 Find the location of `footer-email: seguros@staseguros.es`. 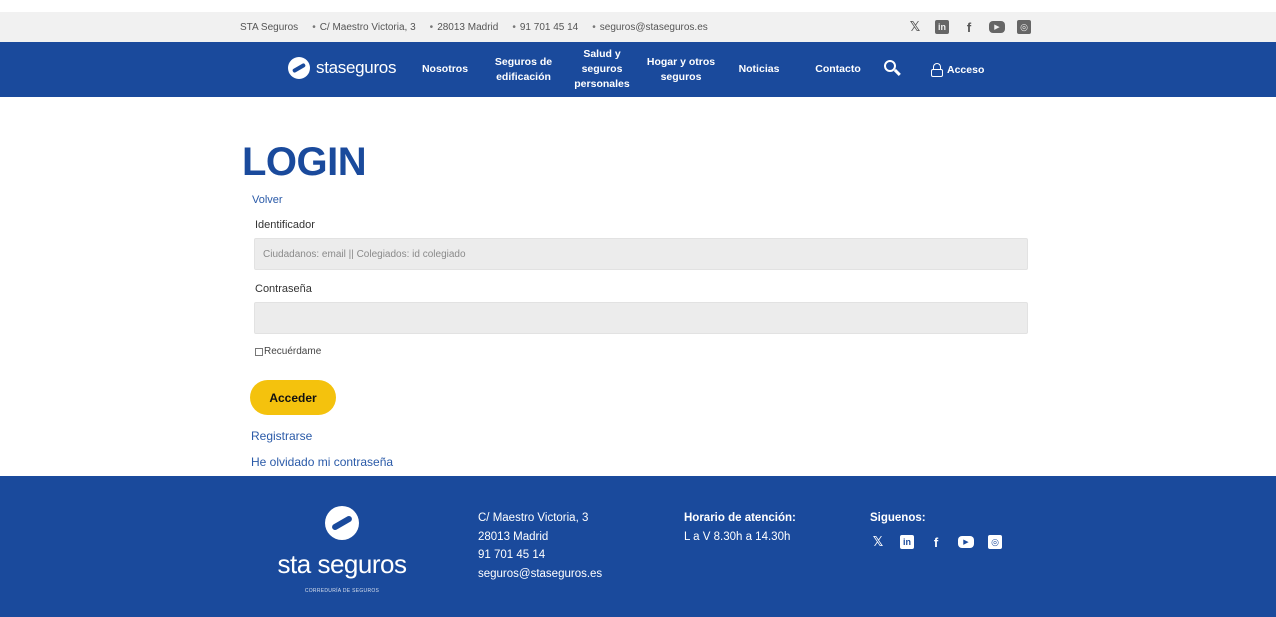

footer-email: seguros@staseguros.es is located at coordinates (540, 574).